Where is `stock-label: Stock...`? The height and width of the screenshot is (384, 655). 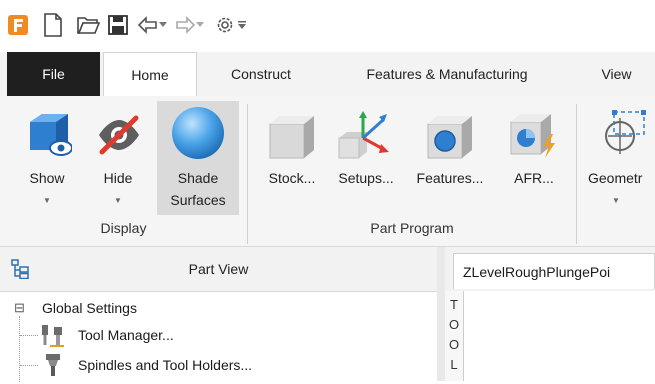
stock-label: Stock... is located at coordinates (292, 178).